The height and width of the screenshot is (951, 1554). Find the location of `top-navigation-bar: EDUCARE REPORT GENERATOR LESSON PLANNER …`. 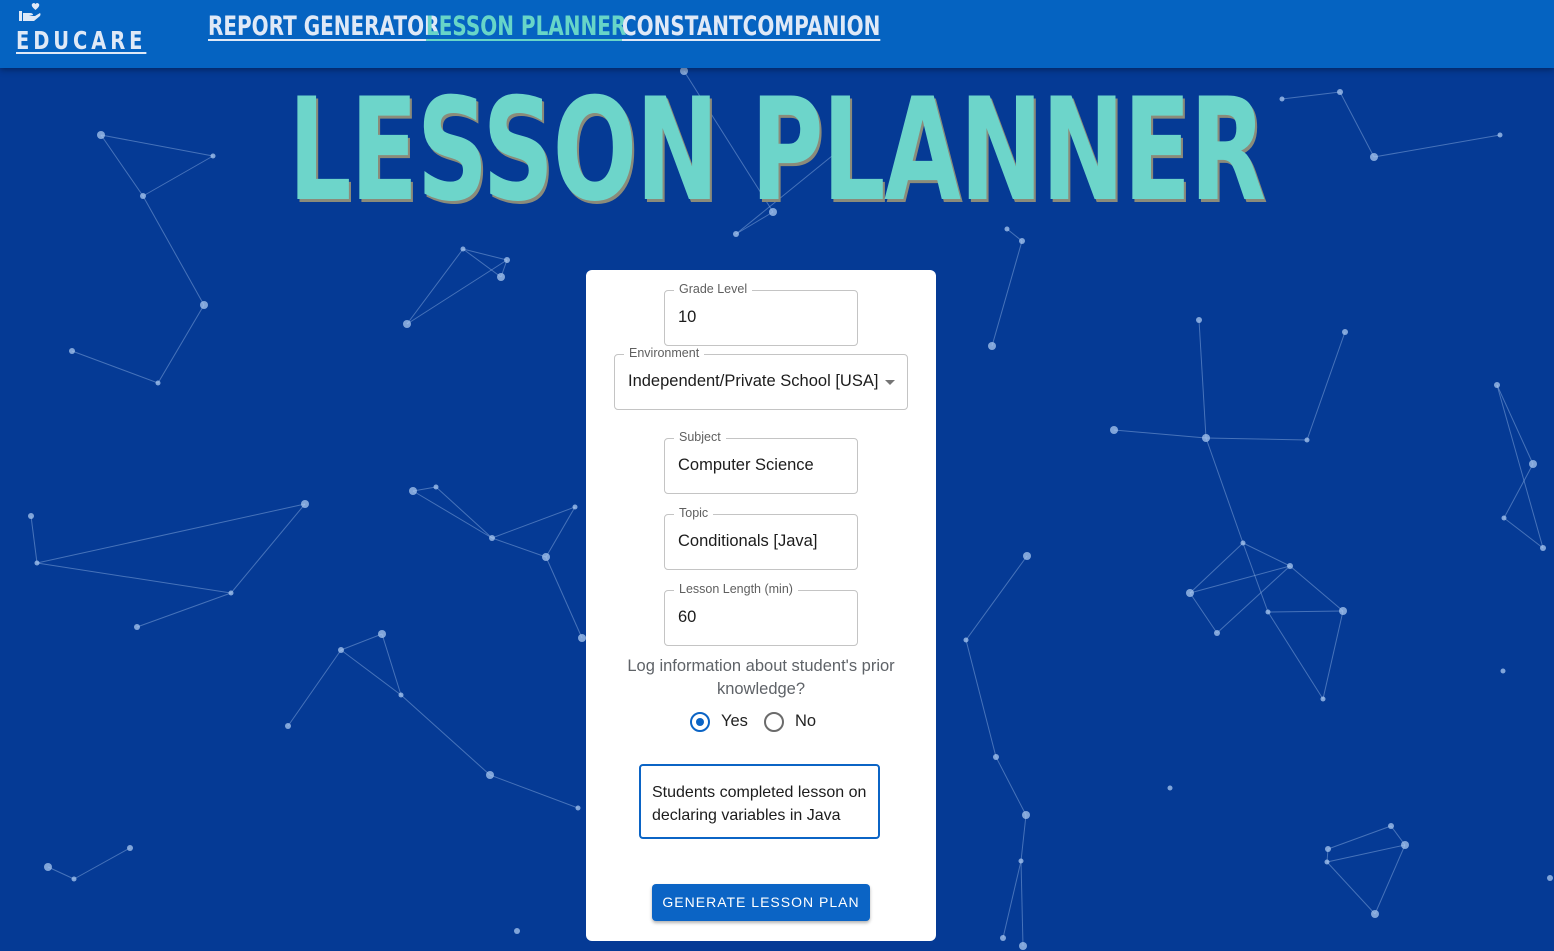

top-navigation-bar: EDUCARE REPORT GENERATOR LESSON PLANNER … is located at coordinates (777, 34).